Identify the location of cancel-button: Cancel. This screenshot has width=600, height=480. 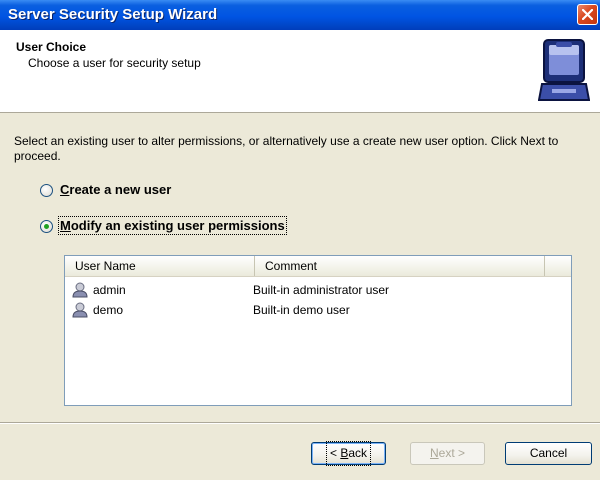
(548, 453).